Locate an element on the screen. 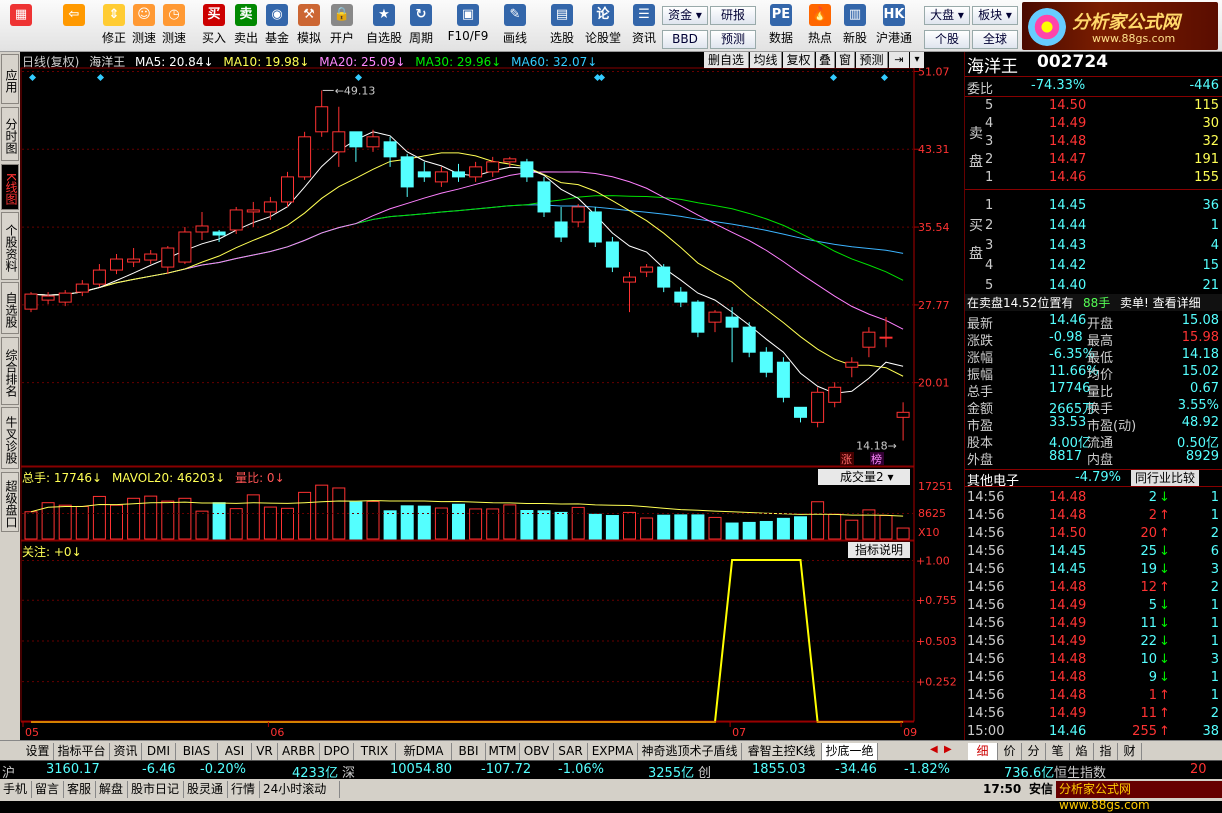 This screenshot has height=813, width=1222. left-tab: 个股资料 is located at coordinates (10, 246).